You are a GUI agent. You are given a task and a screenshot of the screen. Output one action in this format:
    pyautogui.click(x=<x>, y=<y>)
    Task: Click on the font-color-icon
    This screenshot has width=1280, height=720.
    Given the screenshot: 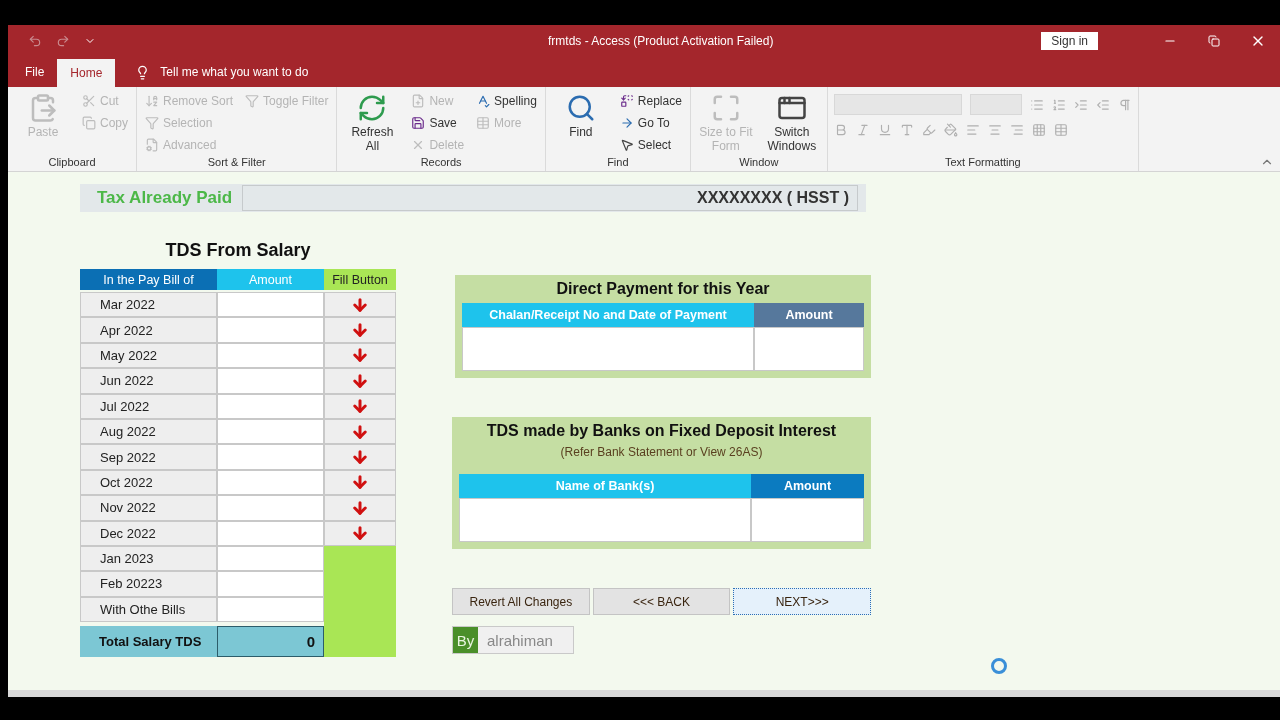 What is the action you would take?
    pyautogui.click(x=906, y=130)
    